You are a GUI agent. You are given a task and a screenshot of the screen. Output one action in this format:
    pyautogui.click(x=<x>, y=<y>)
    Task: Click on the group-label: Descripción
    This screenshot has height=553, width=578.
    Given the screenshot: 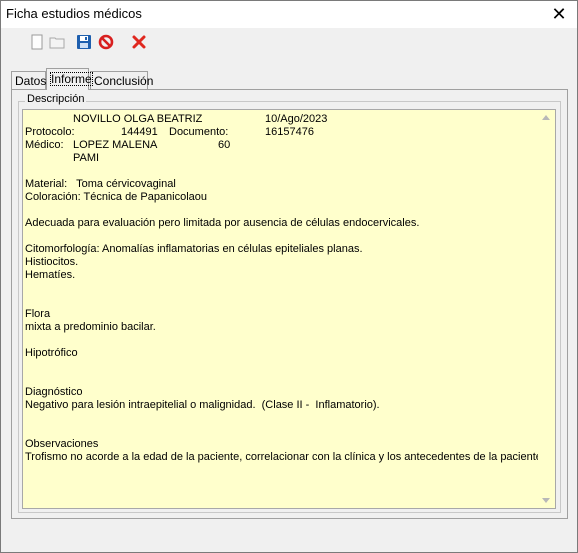 What is the action you would take?
    pyautogui.click(x=56, y=99)
    